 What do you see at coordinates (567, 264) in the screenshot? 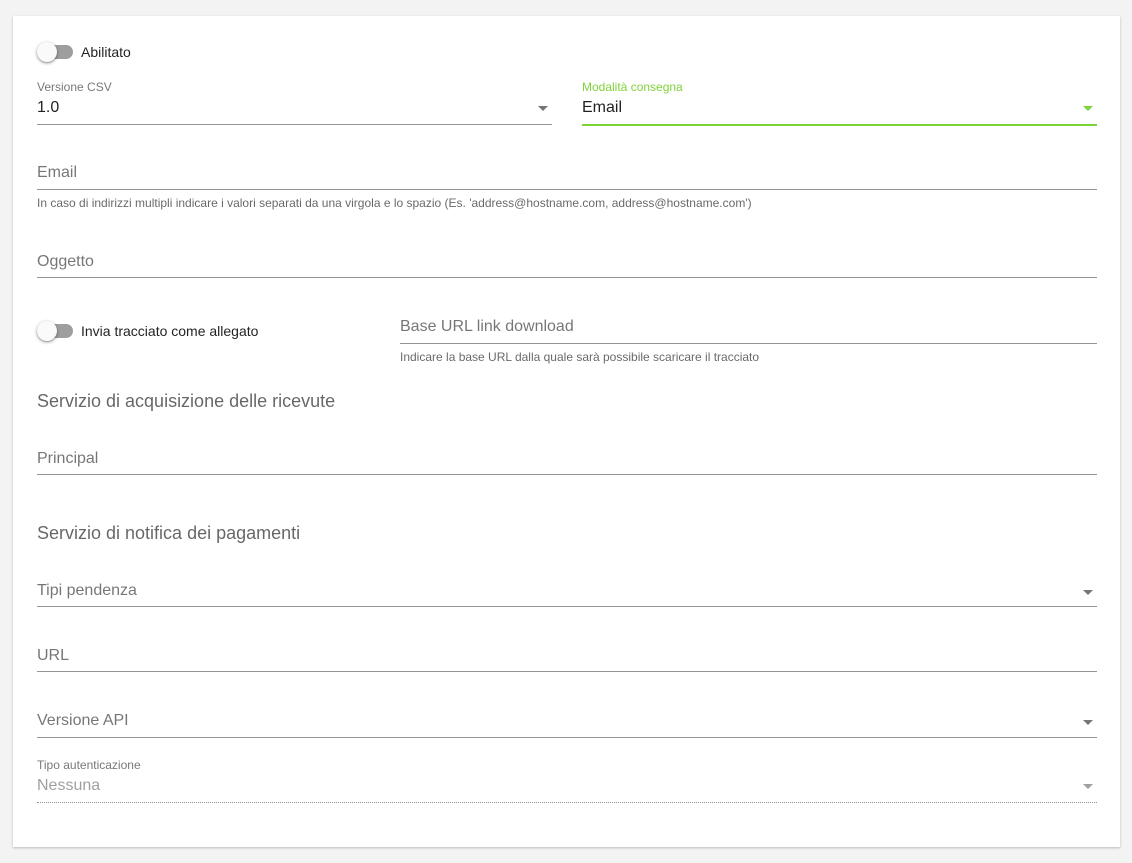
I see `oggetto-field: Oggetto` at bounding box center [567, 264].